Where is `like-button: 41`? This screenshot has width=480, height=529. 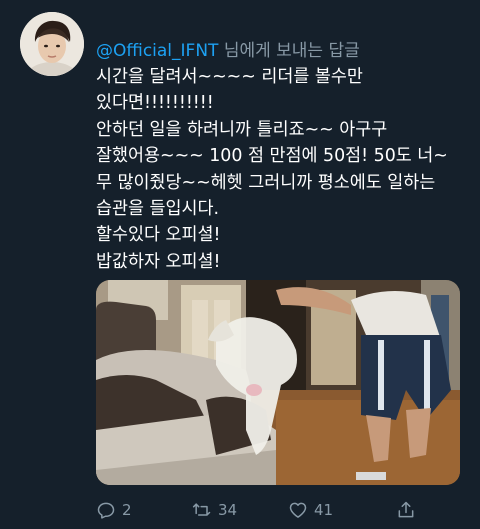
like-button: 41 is located at coordinates (310, 510).